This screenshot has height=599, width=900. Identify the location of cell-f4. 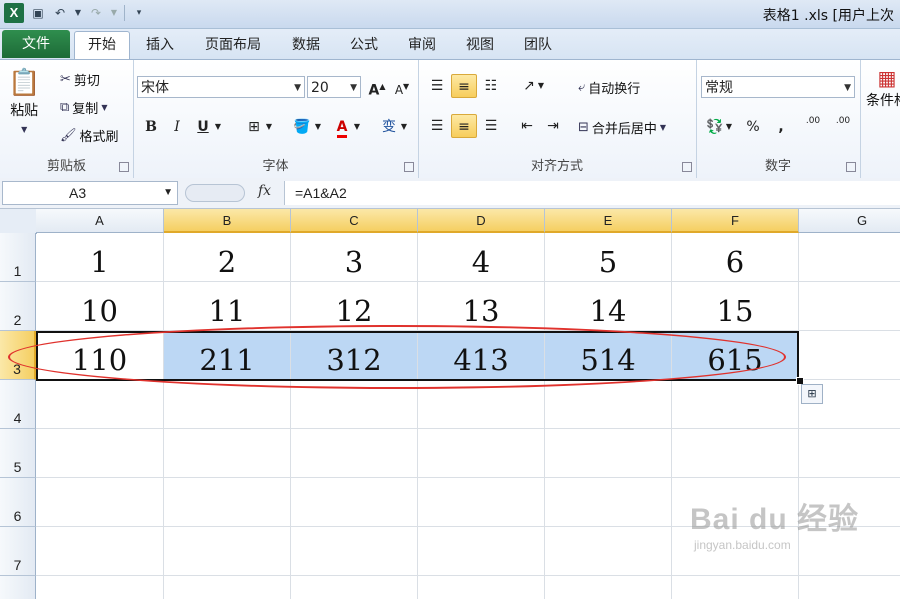
(735, 404).